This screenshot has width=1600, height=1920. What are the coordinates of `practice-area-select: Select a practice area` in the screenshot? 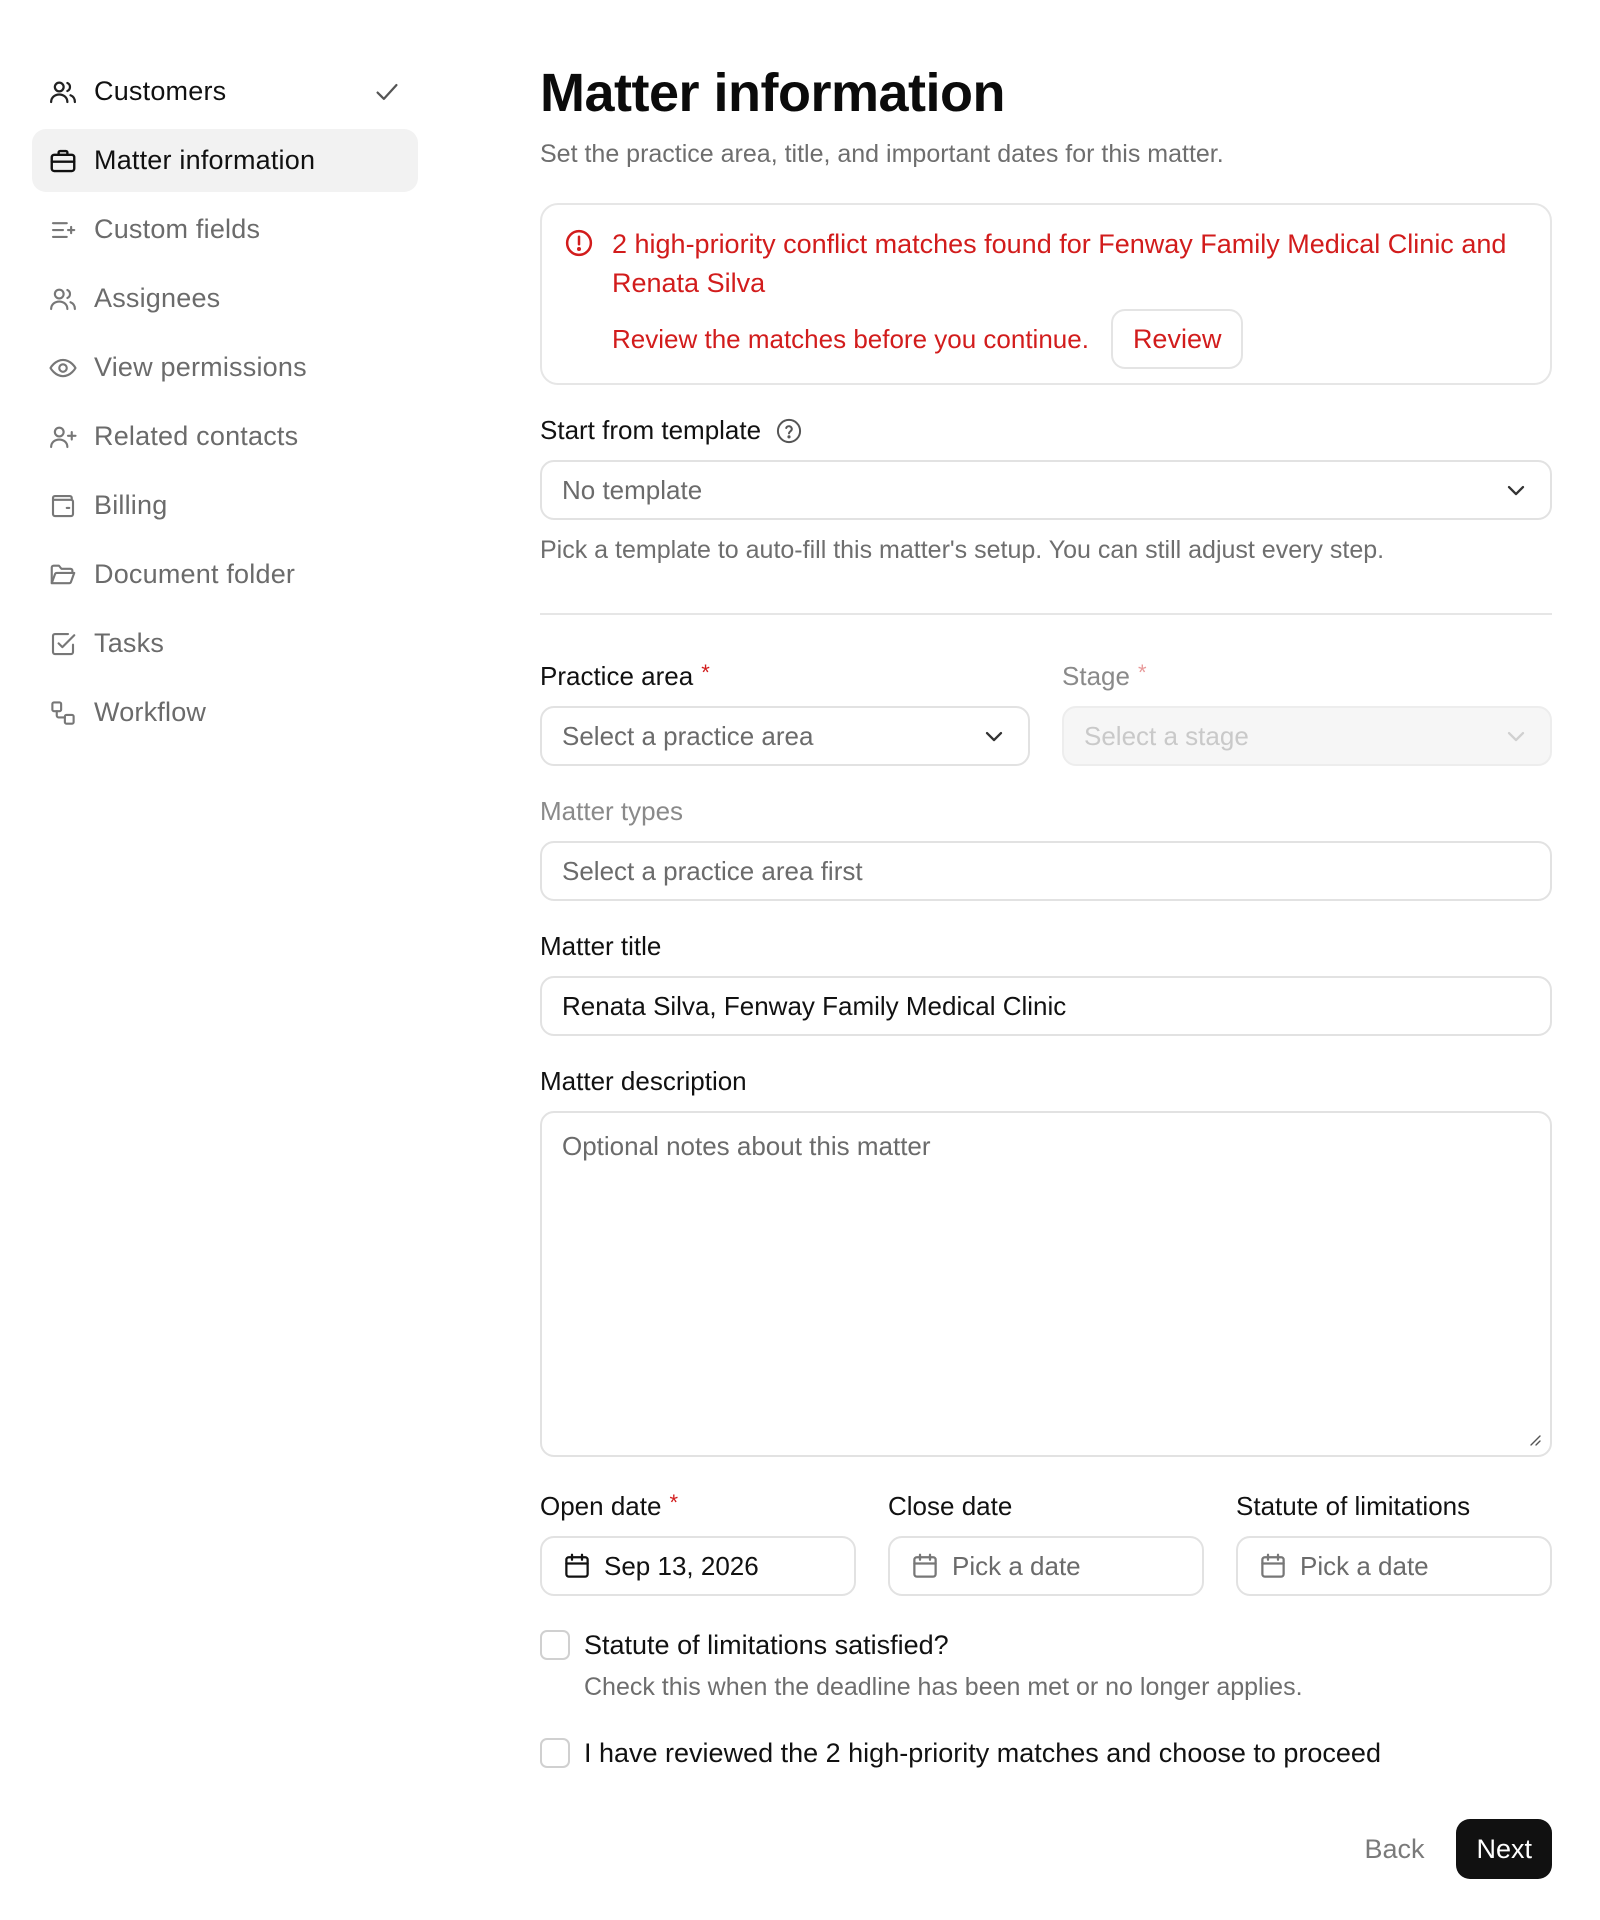 It's located at (785, 736).